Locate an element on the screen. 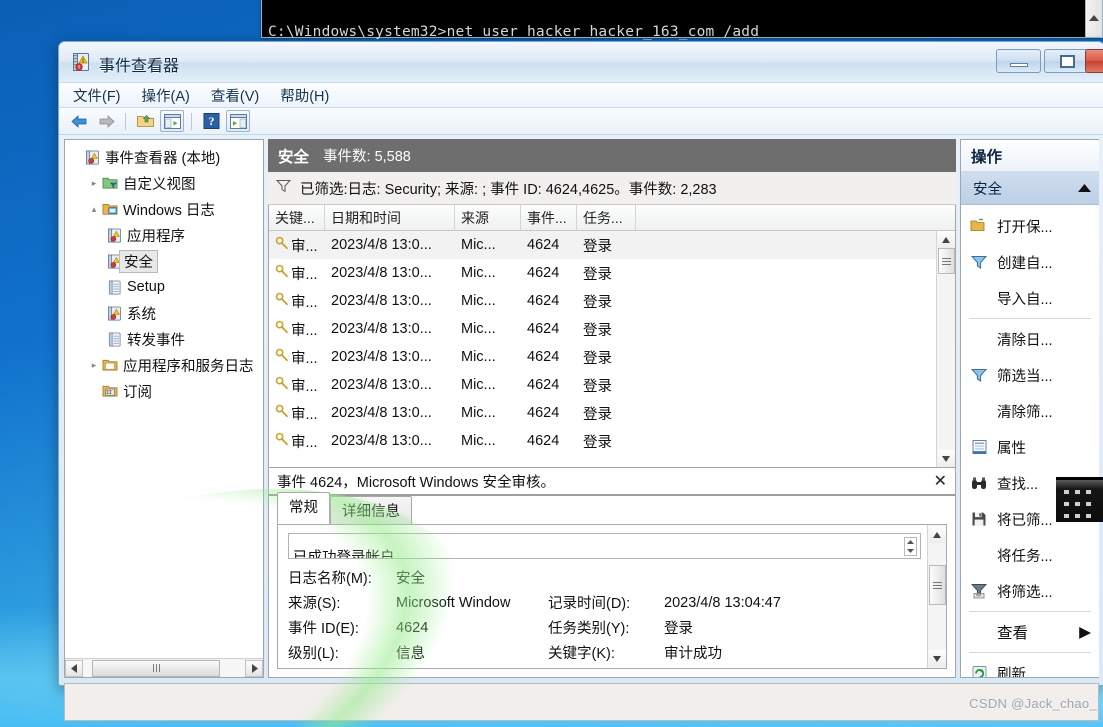 This screenshot has height=727, width=1103. subscriptions-icon is located at coordinates (110, 391).